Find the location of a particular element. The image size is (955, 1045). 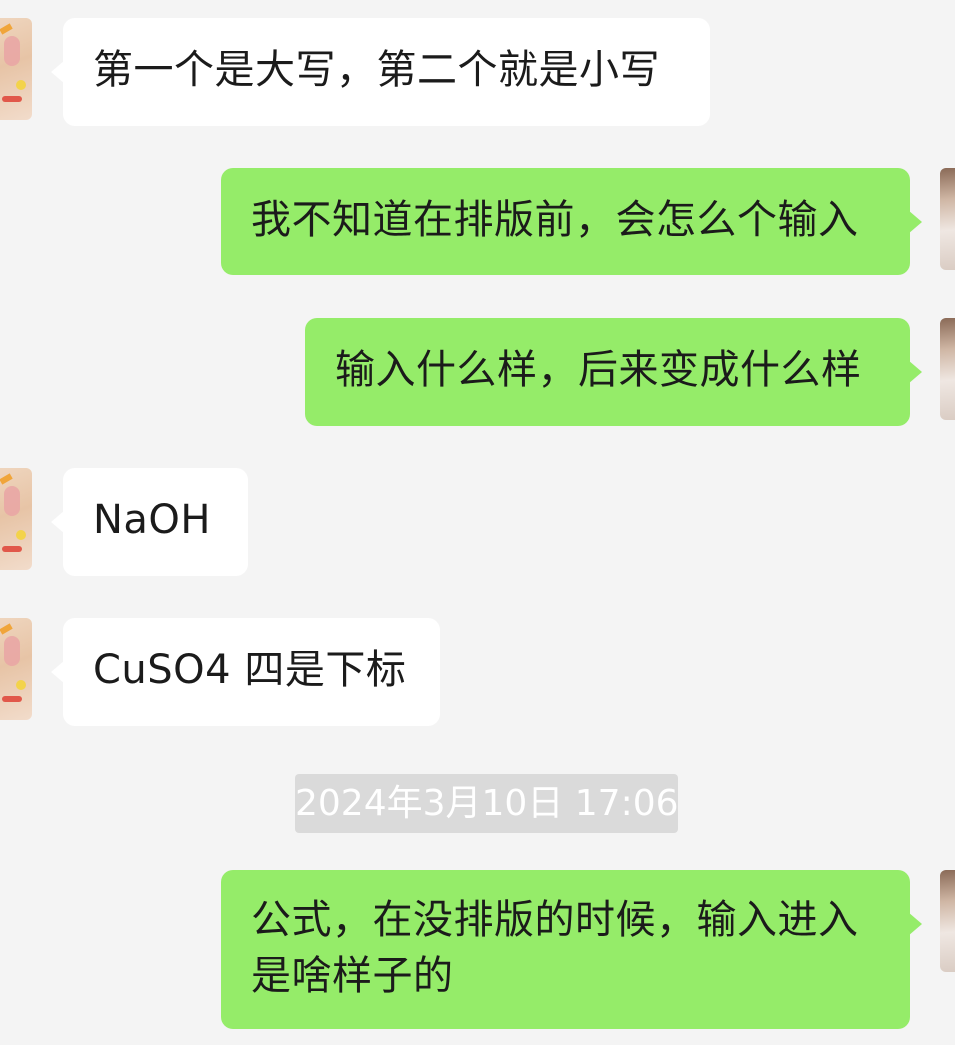

message-bubble-outgoing: 输入什么样，后来变成什么样 is located at coordinates (613, 372).